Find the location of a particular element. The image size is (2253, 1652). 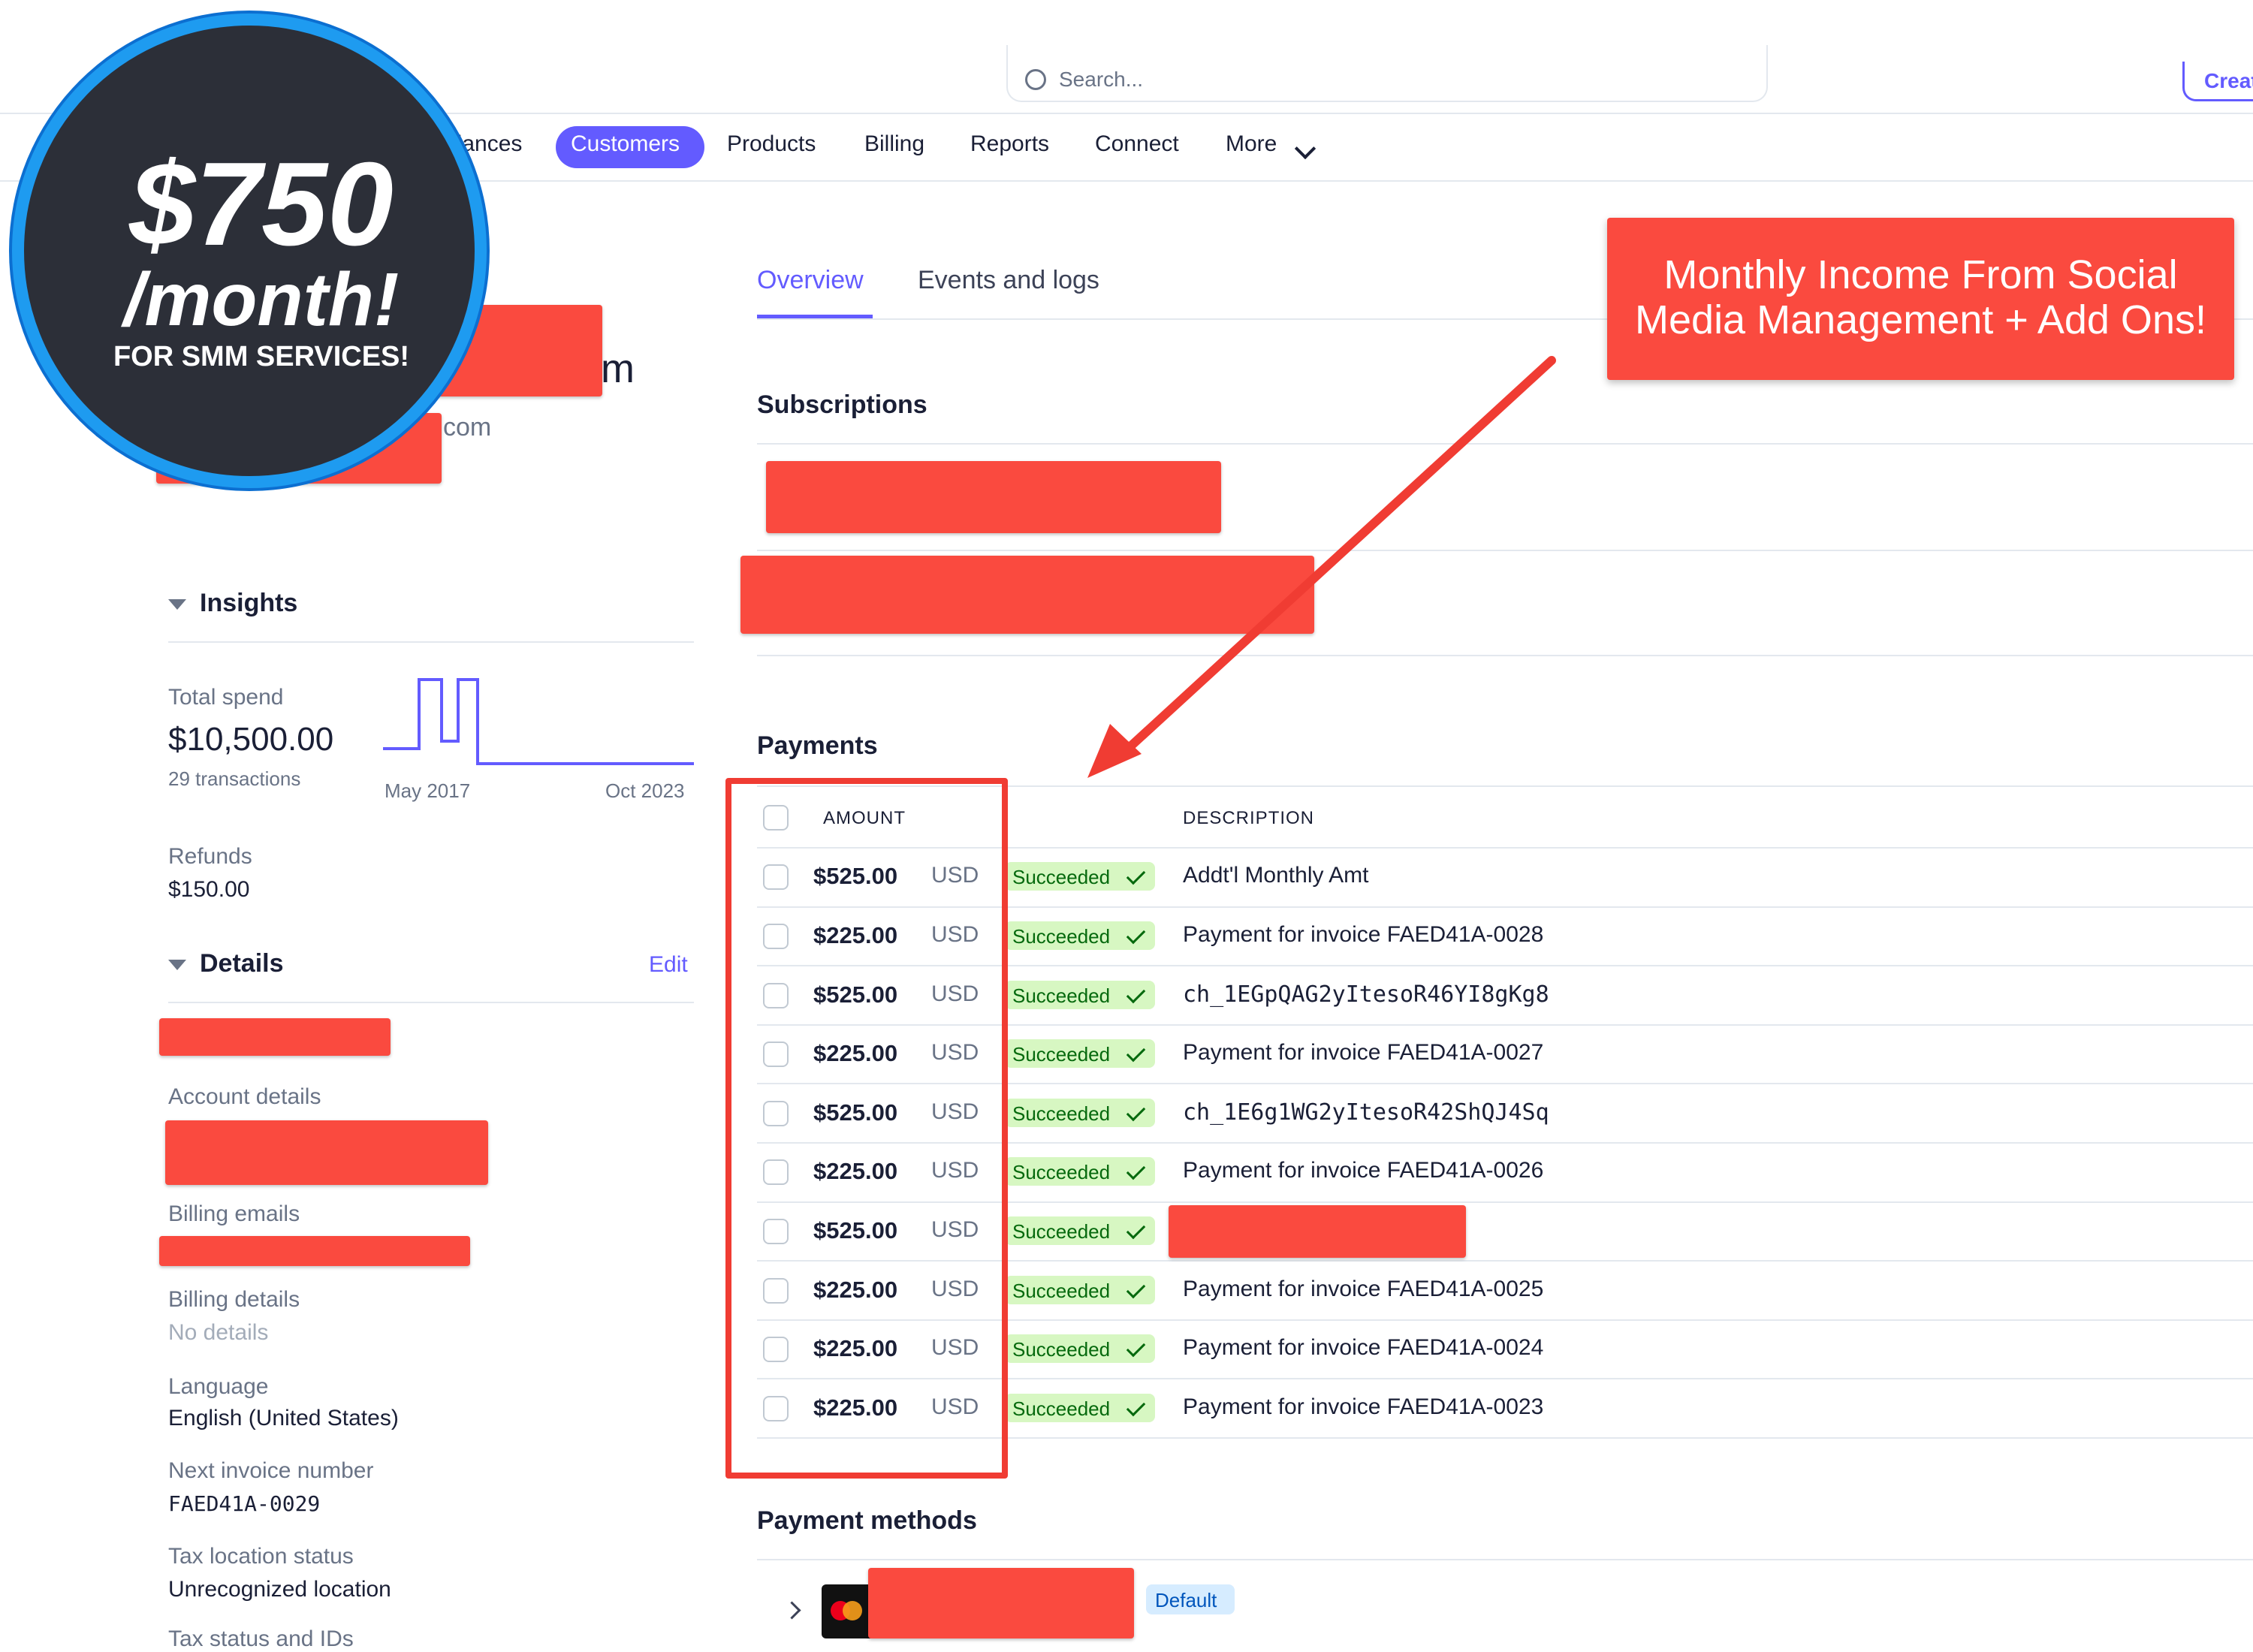

amount-highlight-frame is located at coordinates (867, 1128).